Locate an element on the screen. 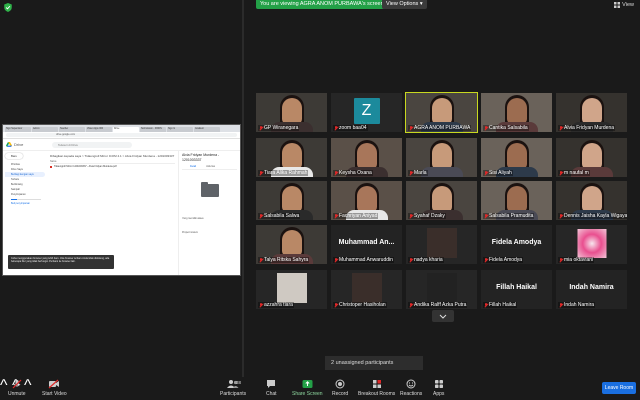 This screenshot has width=640, height=400. participant-tile: Talya Ritska Sahyra is located at coordinates (291, 244).